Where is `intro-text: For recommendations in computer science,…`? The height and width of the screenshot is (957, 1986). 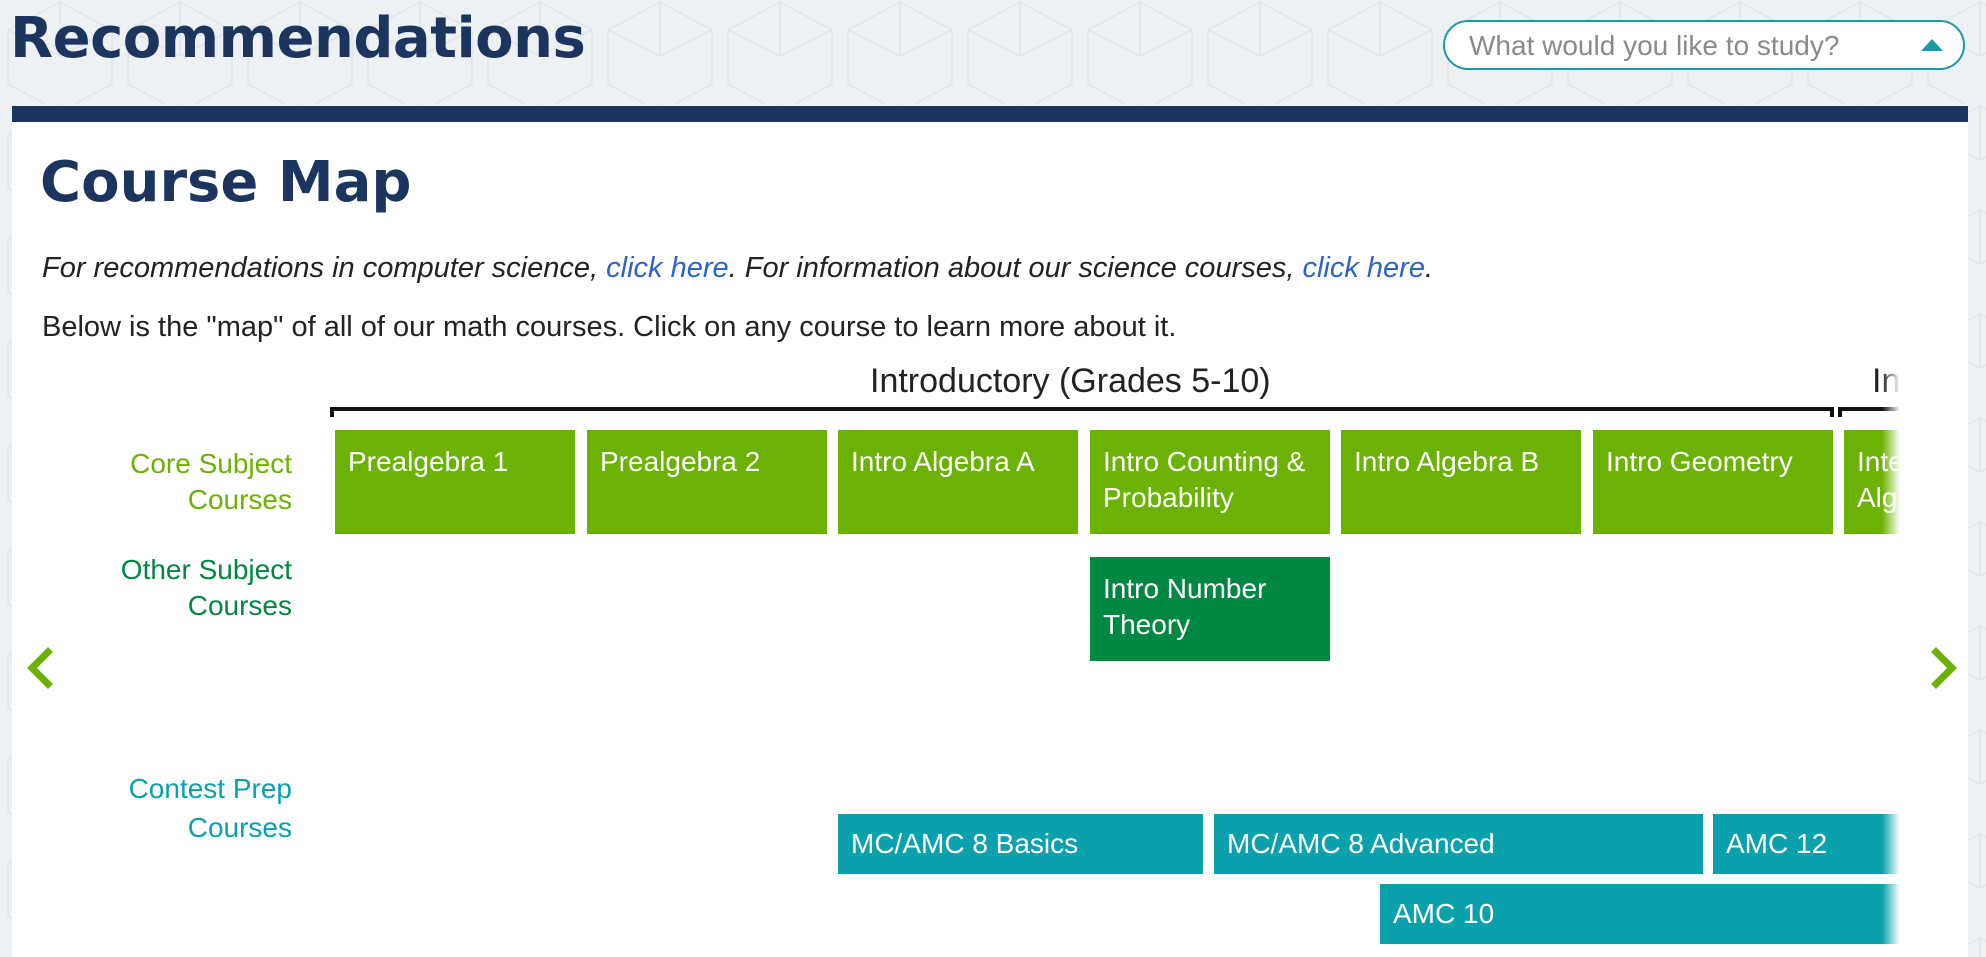
intro-text: For recommendations in computer science,… is located at coordinates (737, 268).